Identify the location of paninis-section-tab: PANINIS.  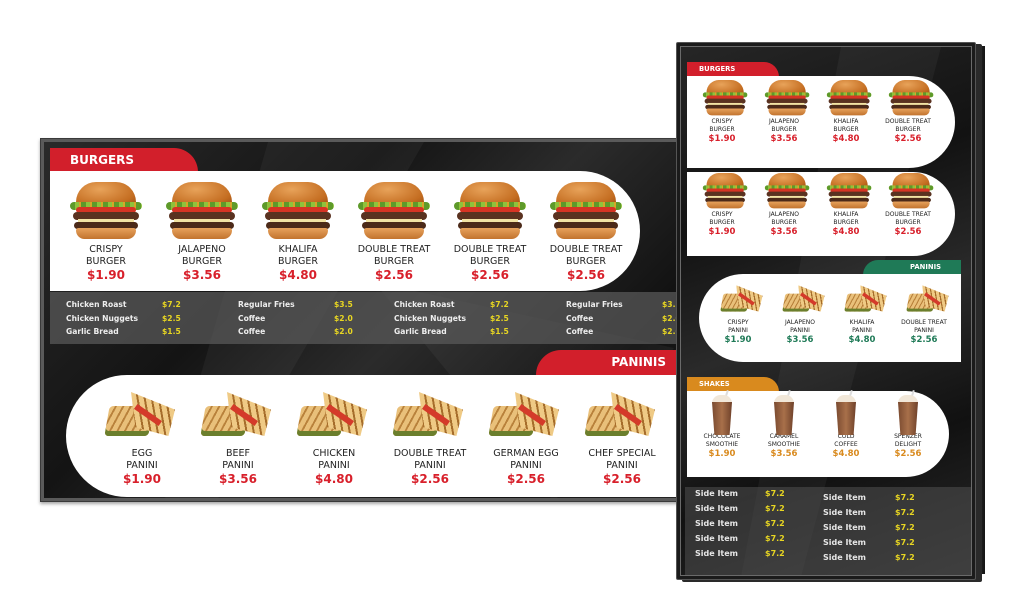
(610, 362).